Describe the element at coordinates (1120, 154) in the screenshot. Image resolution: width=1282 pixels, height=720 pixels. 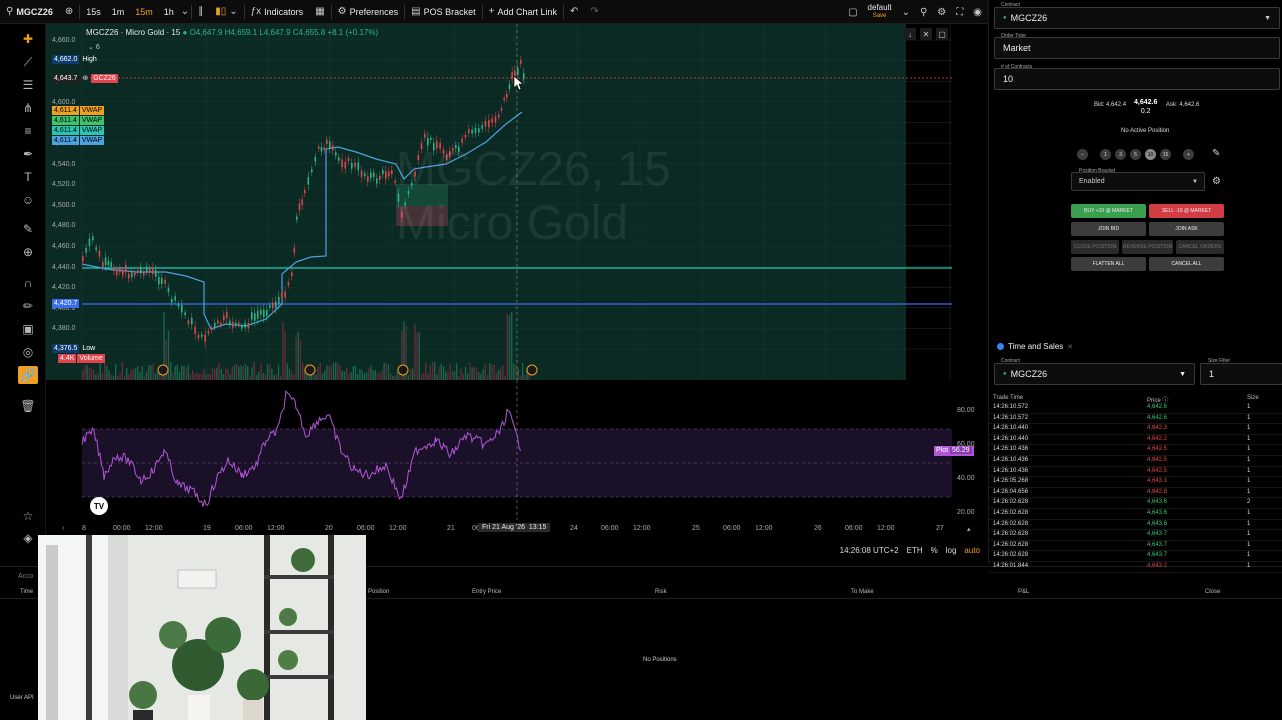
I see `quantity-preset-3: 3` at that location.